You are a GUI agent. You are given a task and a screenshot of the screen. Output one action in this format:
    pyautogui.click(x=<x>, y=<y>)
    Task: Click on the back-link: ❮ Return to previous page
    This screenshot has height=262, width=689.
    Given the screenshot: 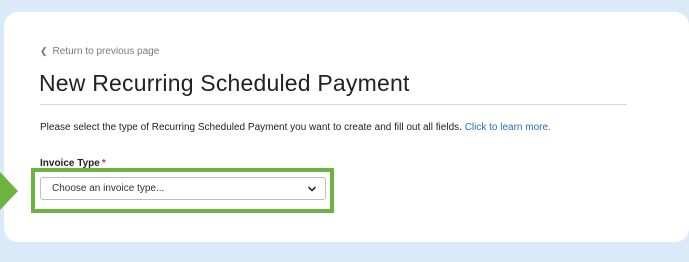 What is the action you would take?
    pyautogui.click(x=99, y=51)
    